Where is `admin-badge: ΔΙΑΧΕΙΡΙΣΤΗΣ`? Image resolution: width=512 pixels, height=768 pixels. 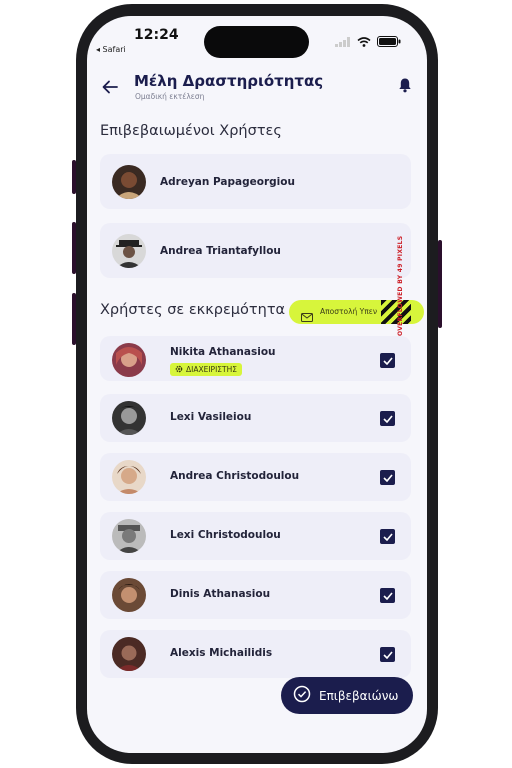
admin-badge: ΔΙΑΧΕΙΡΙΣΤΗΣ is located at coordinates (206, 369).